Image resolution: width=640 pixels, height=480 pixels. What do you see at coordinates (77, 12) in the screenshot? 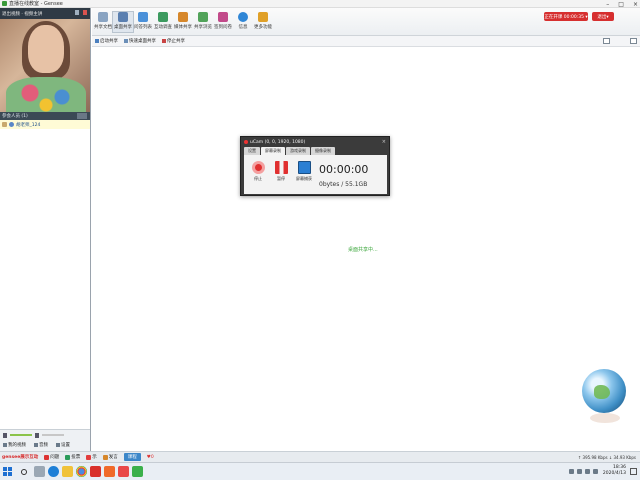
I see `video-settings-icon` at bounding box center [77, 12].